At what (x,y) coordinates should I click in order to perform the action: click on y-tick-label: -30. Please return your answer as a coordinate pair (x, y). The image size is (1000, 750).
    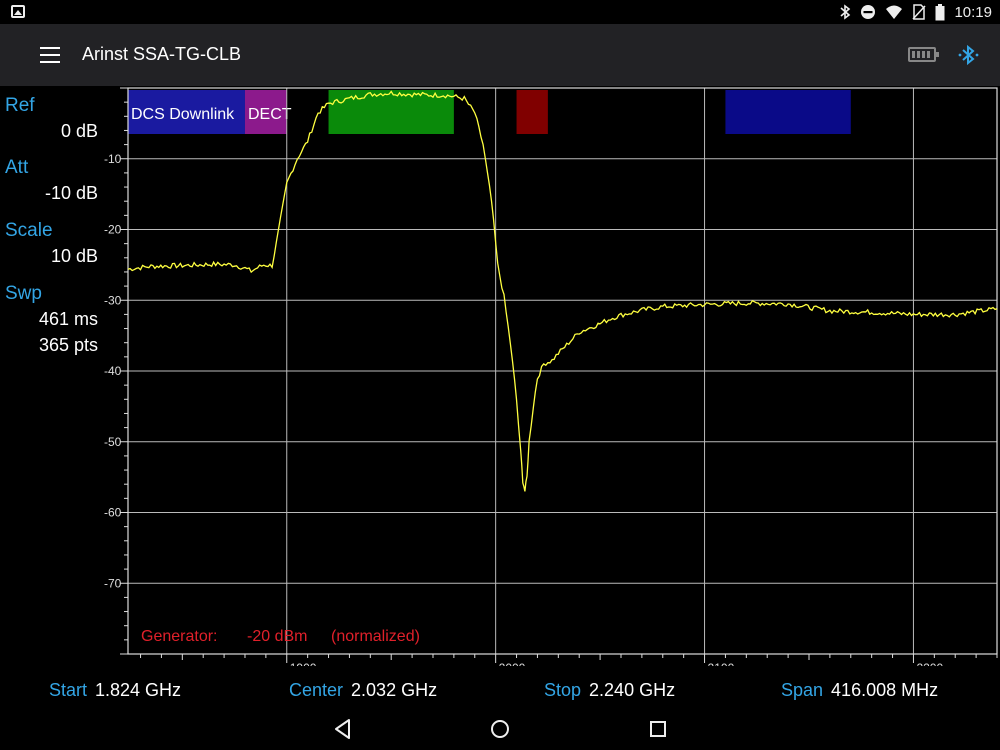
    Looking at the image, I should click on (113, 300).